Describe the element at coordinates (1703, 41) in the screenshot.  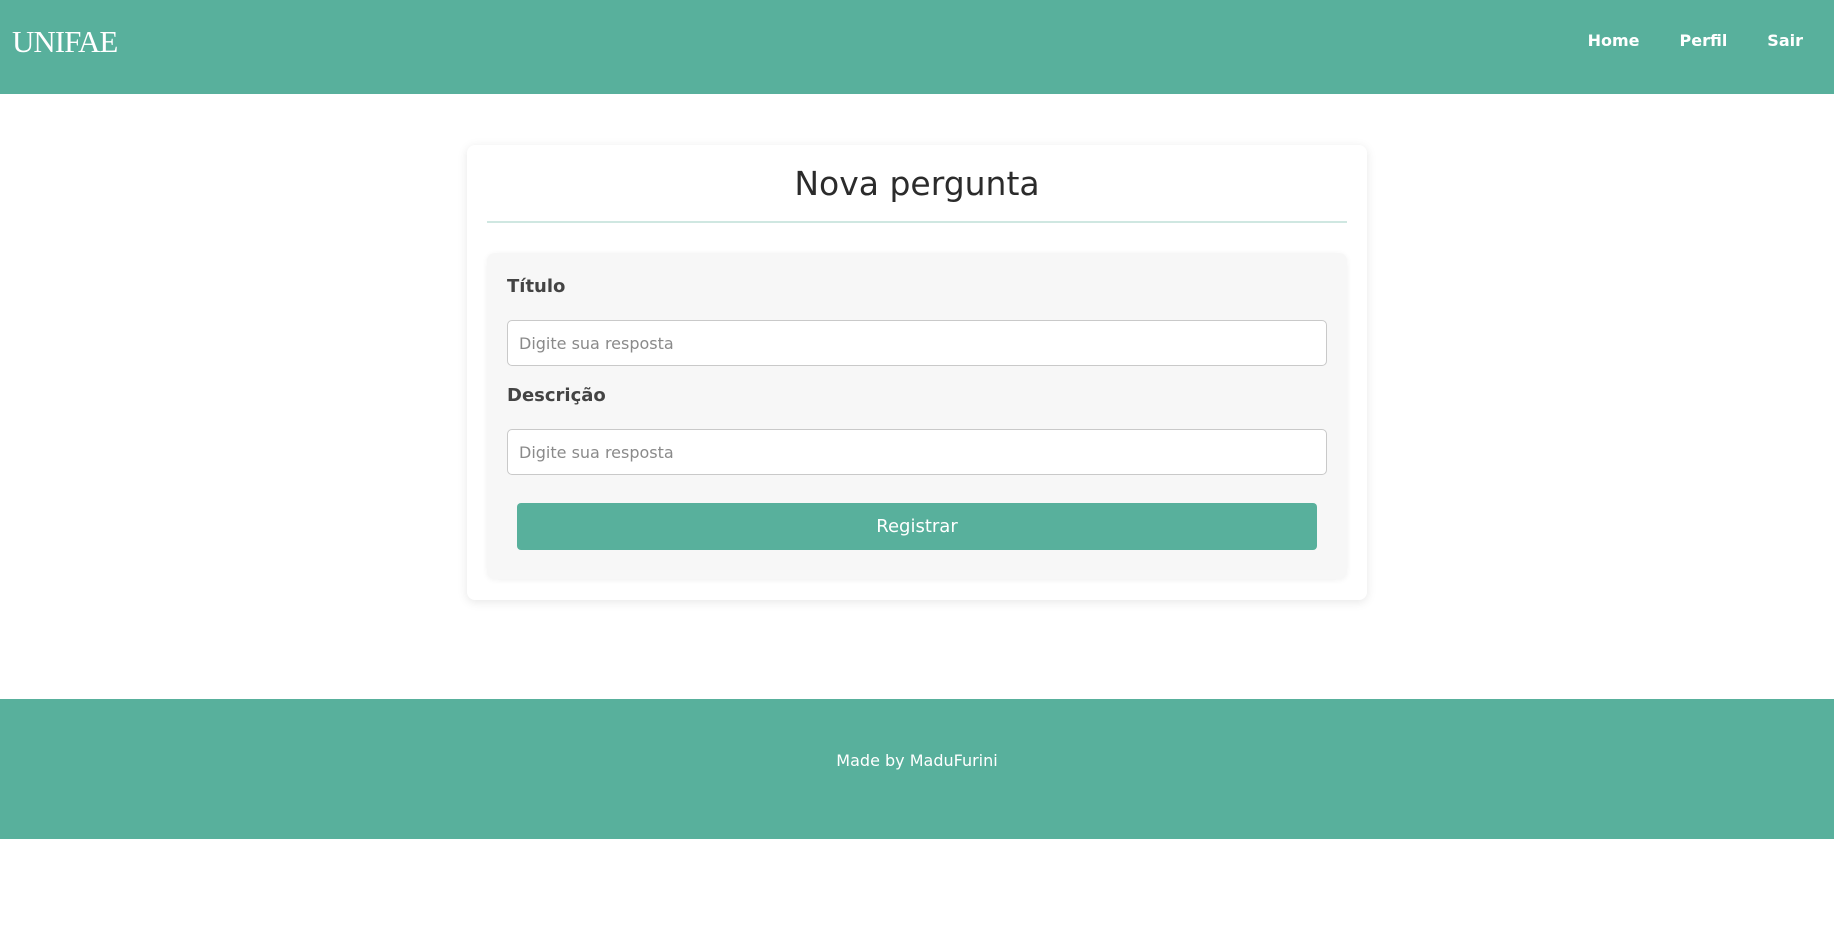
I see `nav-perfil-link: Perfil` at that location.